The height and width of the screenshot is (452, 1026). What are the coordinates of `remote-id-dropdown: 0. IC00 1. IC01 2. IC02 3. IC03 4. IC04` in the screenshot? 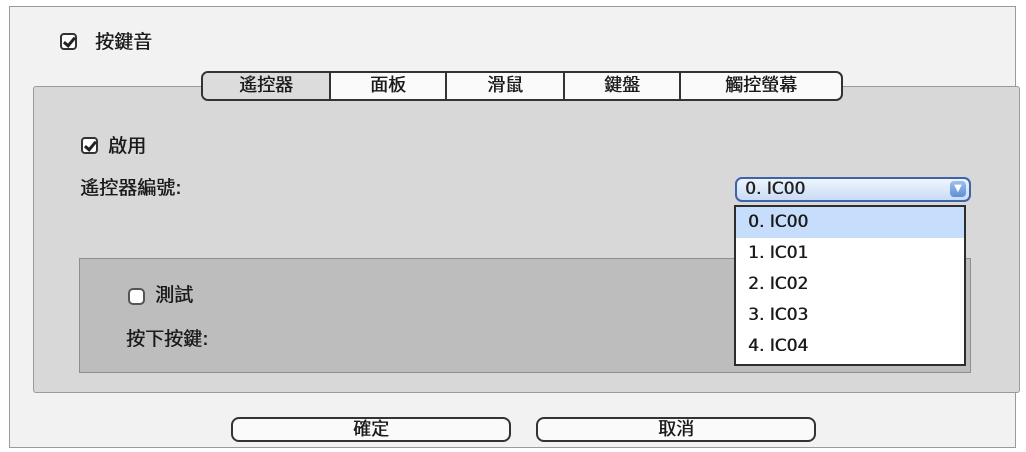 It's located at (850, 285).